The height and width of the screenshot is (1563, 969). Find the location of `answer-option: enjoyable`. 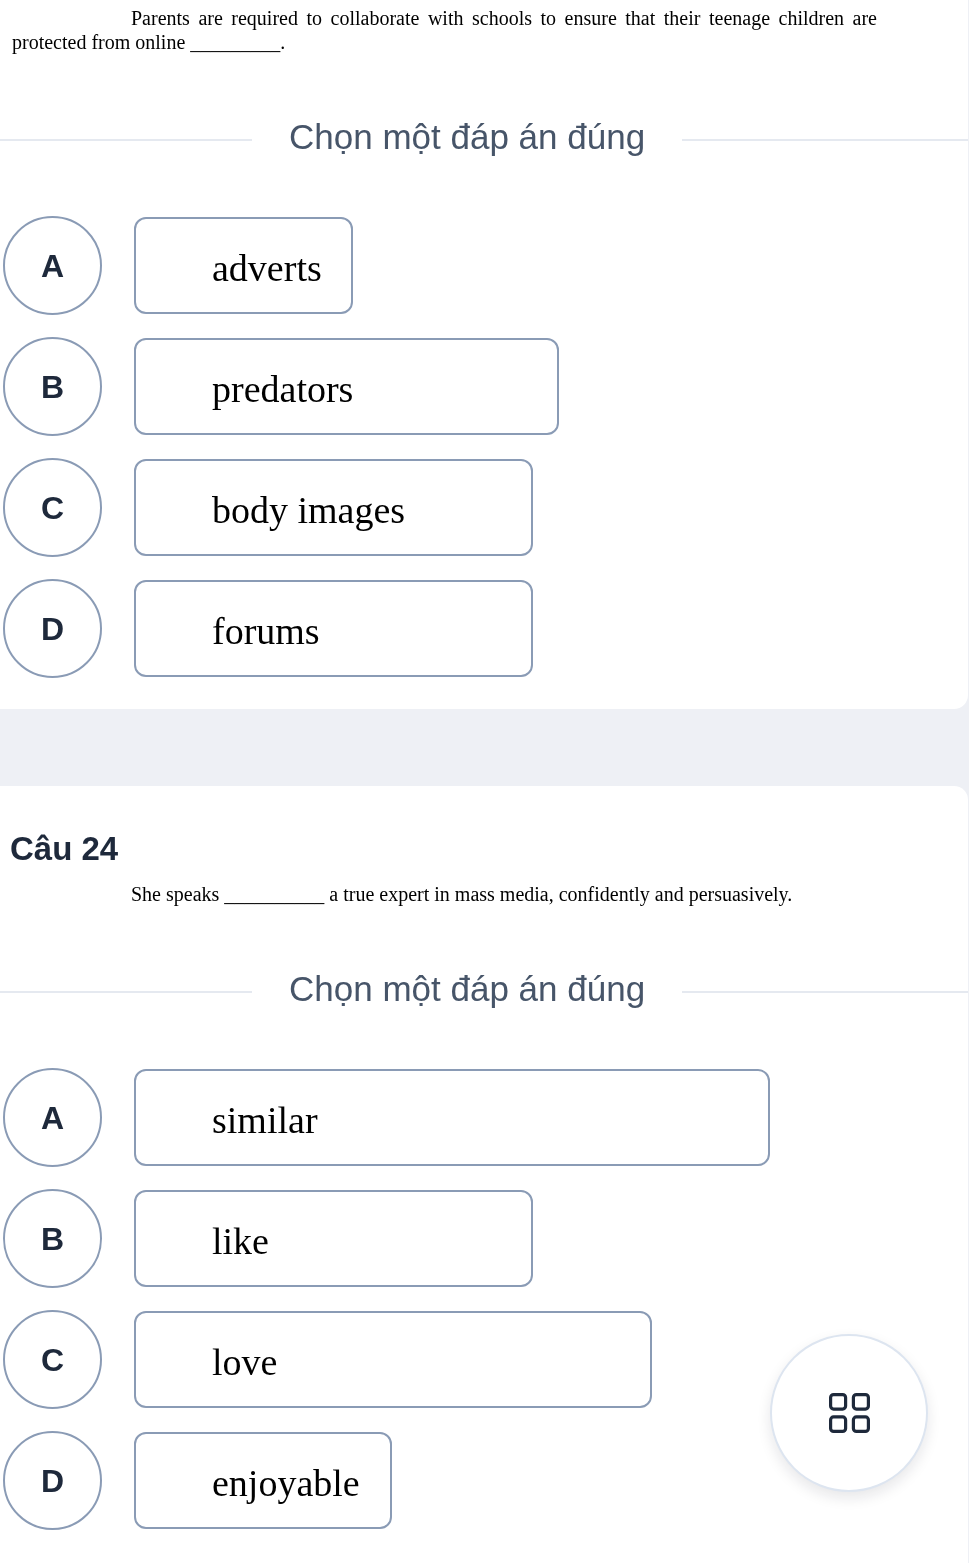

answer-option: enjoyable is located at coordinates (263, 1480).